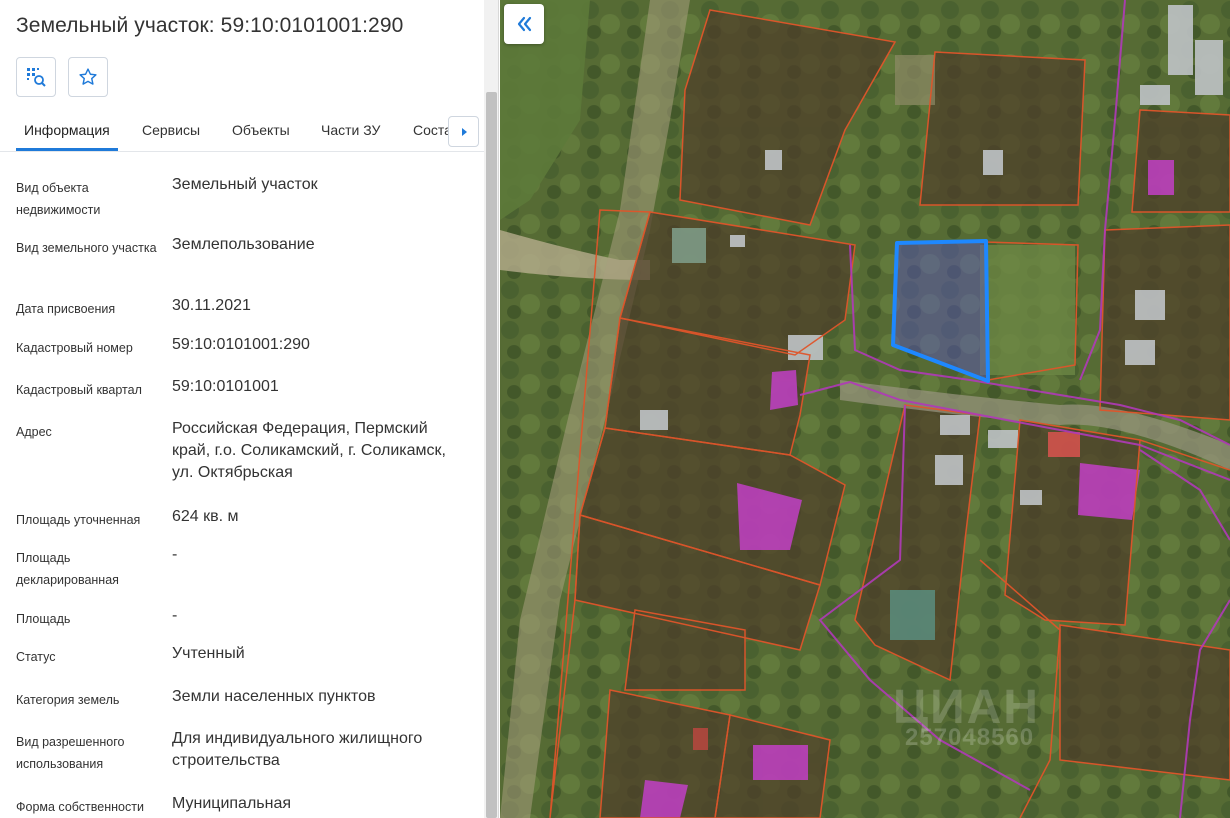 This screenshot has height=818, width=1230. I want to click on info-label: Категория земель, so click(68, 700).